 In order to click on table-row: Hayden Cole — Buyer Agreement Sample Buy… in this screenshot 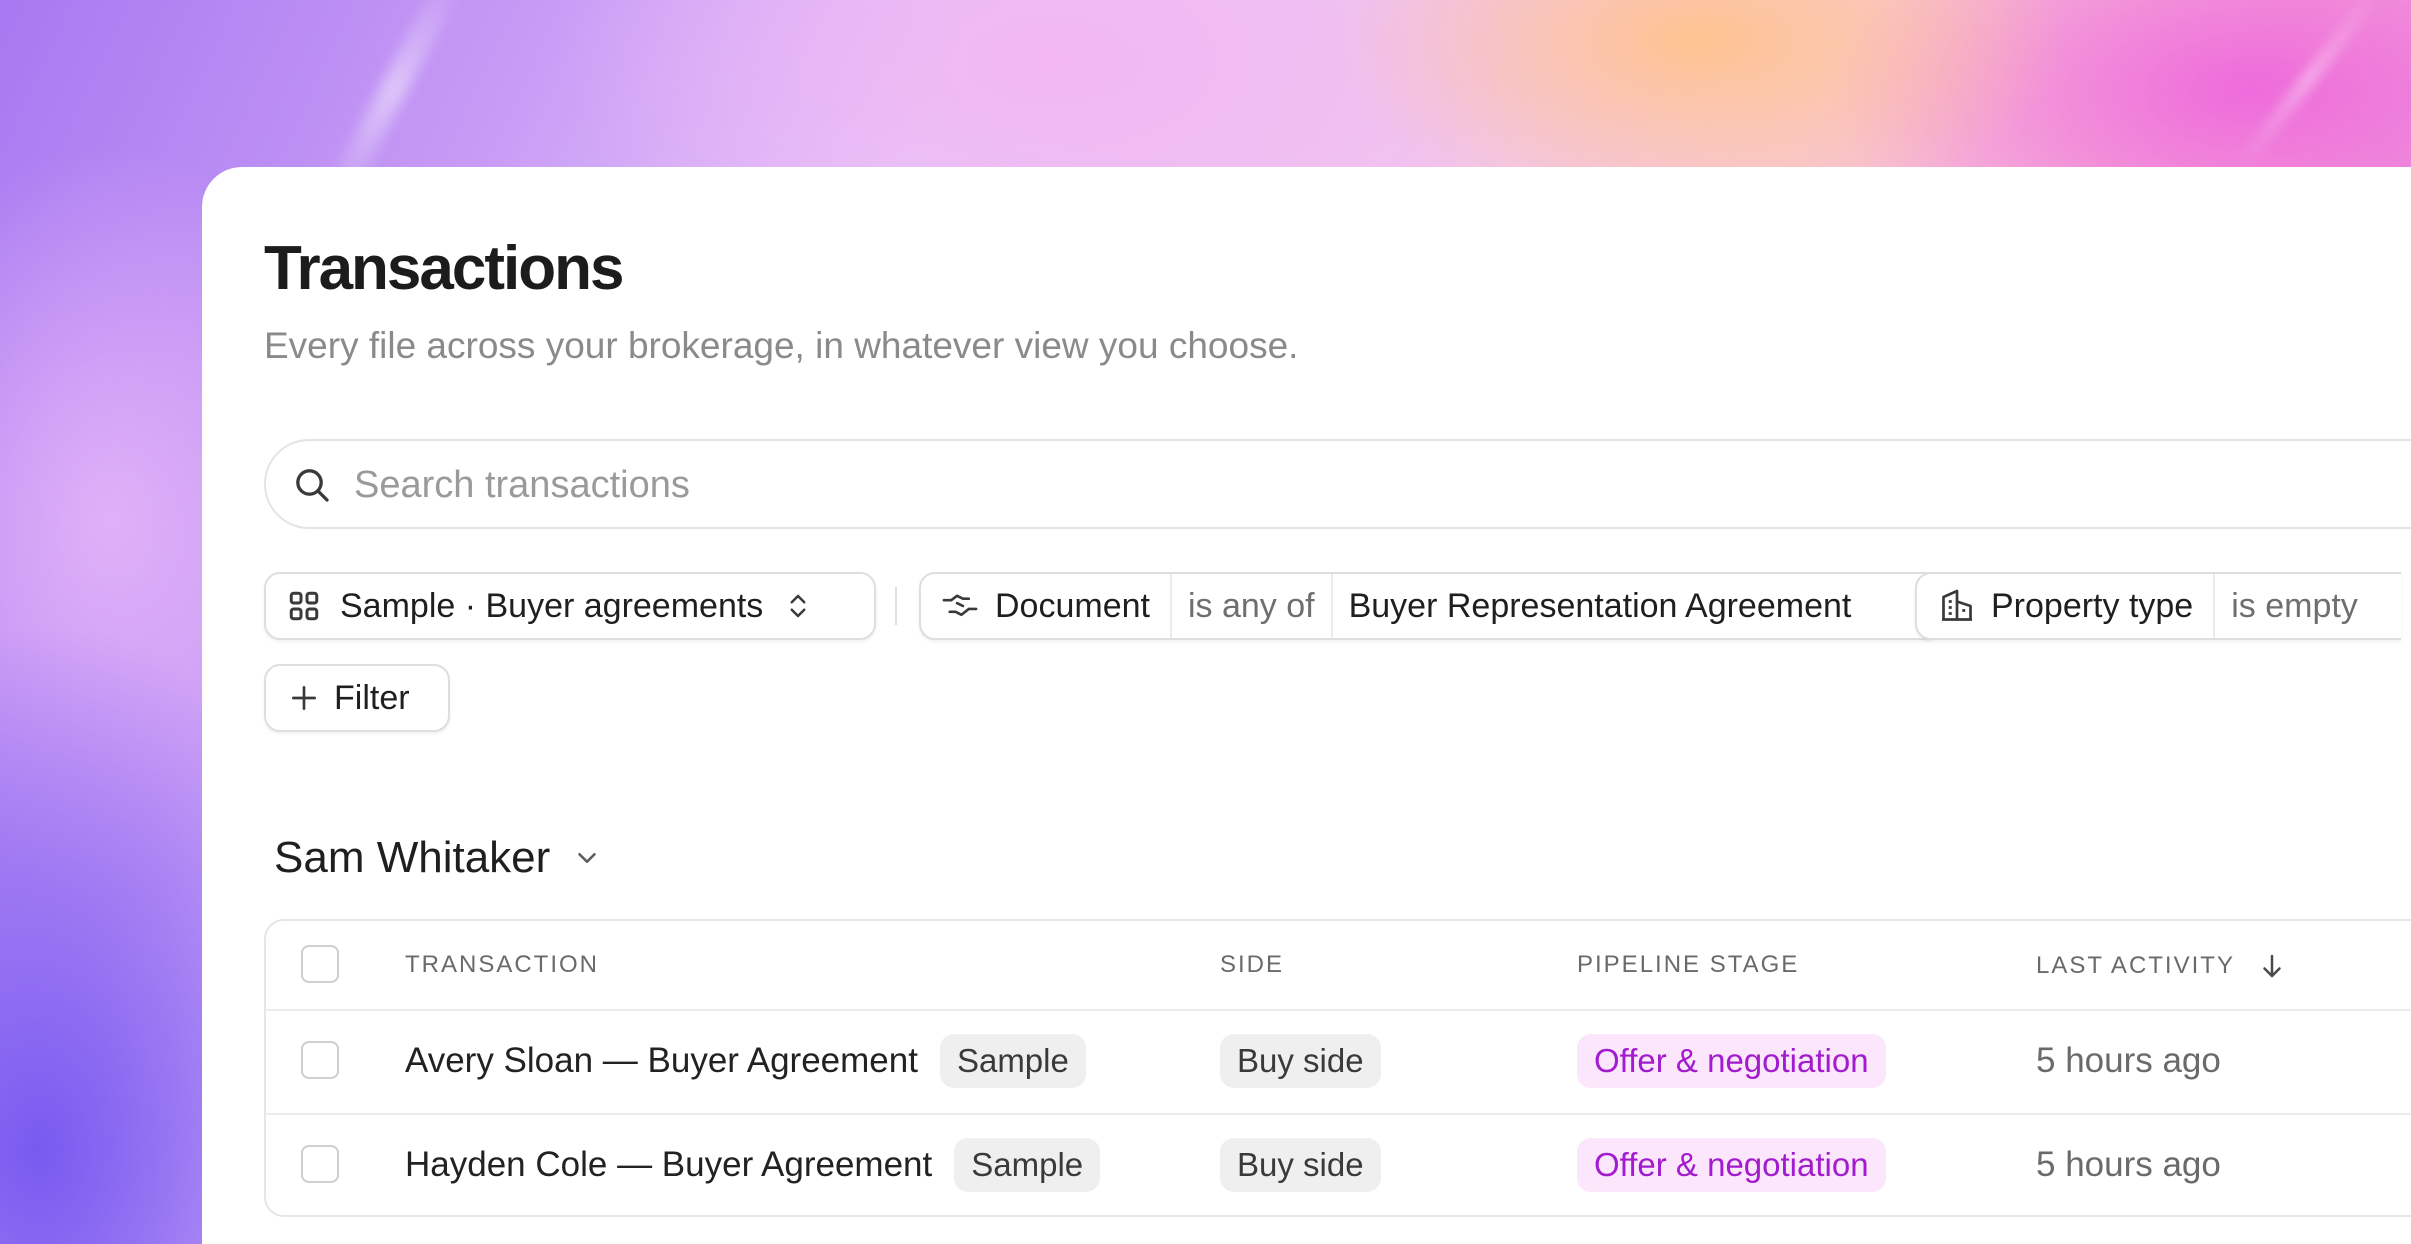, I will do `click(1338, 1164)`.